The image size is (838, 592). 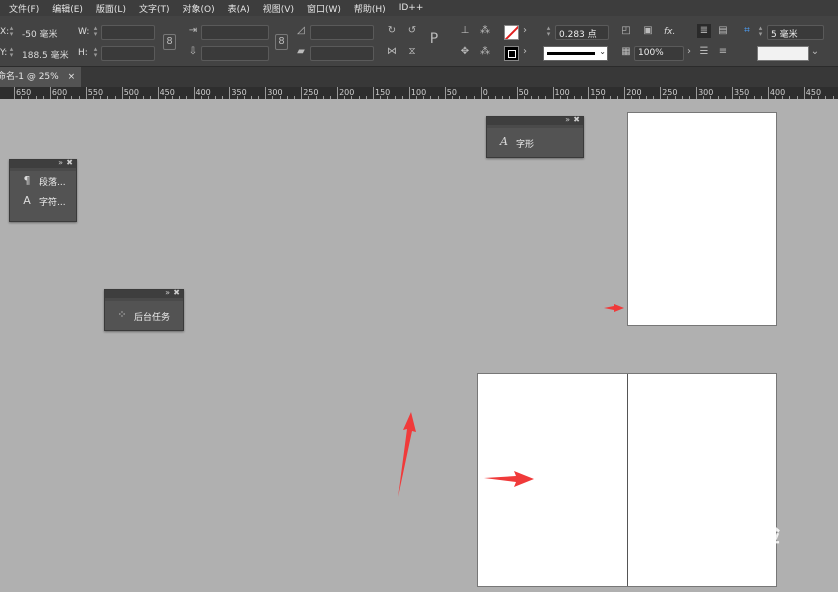 What do you see at coordinates (704, 31) in the screenshot?
I see `wrap-none-icon: ≣` at bounding box center [704, 31].